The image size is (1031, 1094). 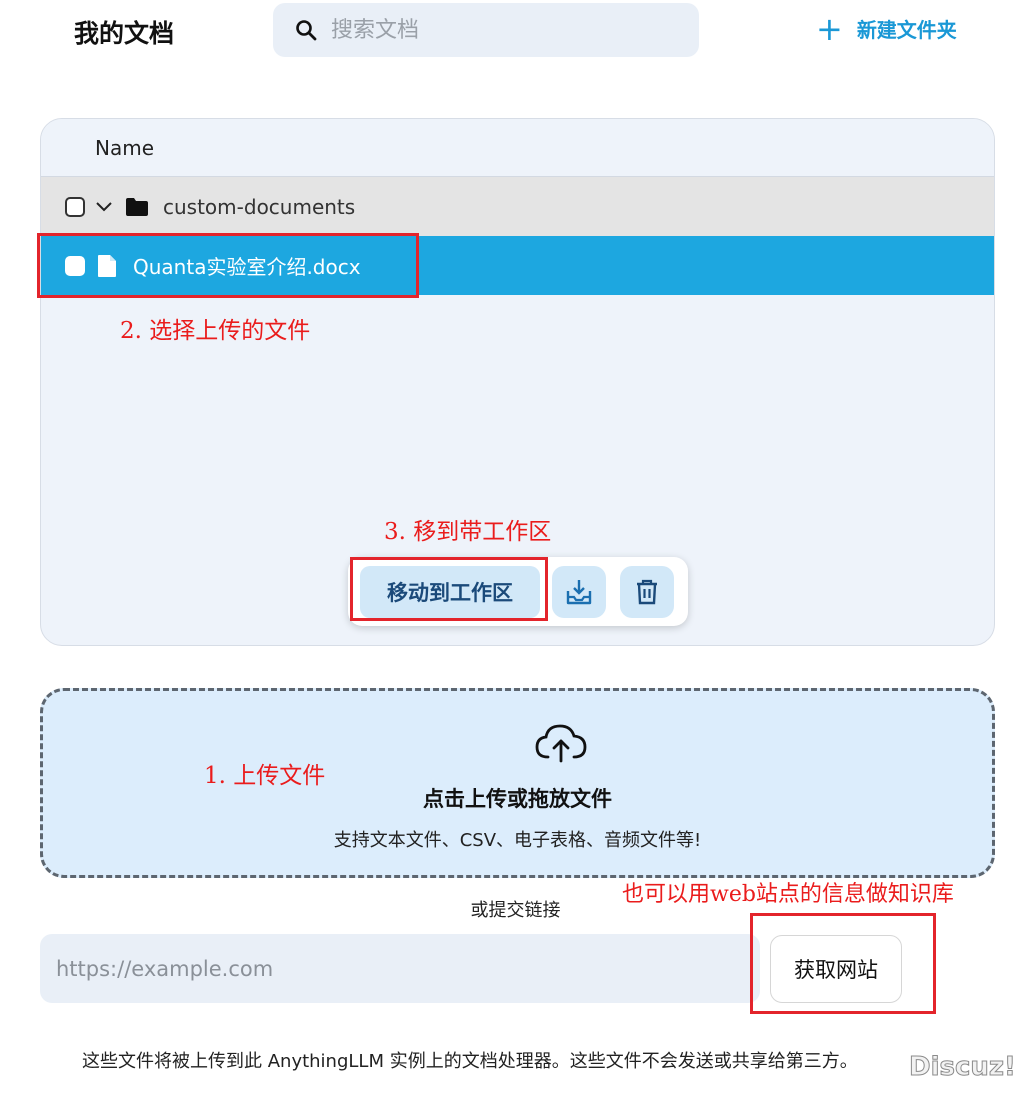 What do you see at coordinates (517, 799) in the screenshot?
I see `upload-title: 点击上传或拖放文件` at bounding box center [517, 799].